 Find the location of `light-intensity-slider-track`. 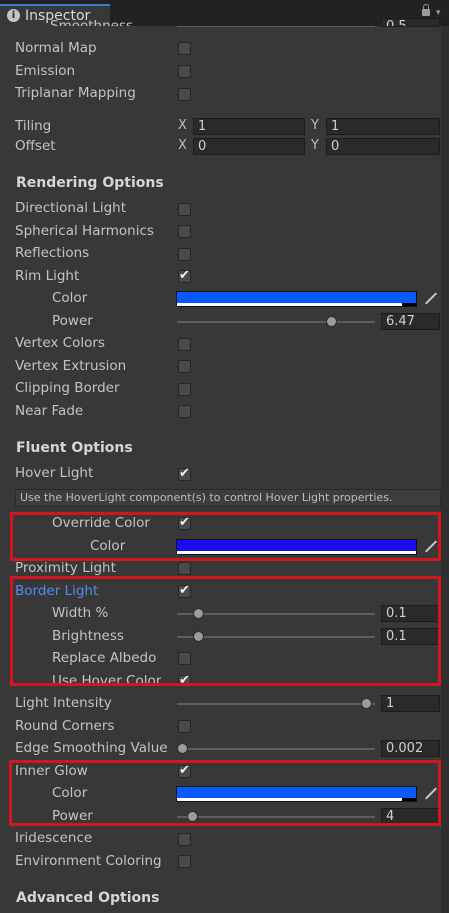

light-intensity-slider-track is located at coordinates (276, 704).